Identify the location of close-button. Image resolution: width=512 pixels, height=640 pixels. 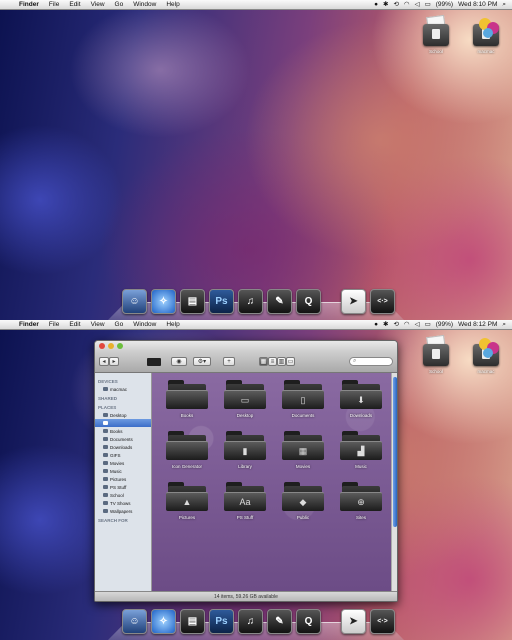
(102, 346).